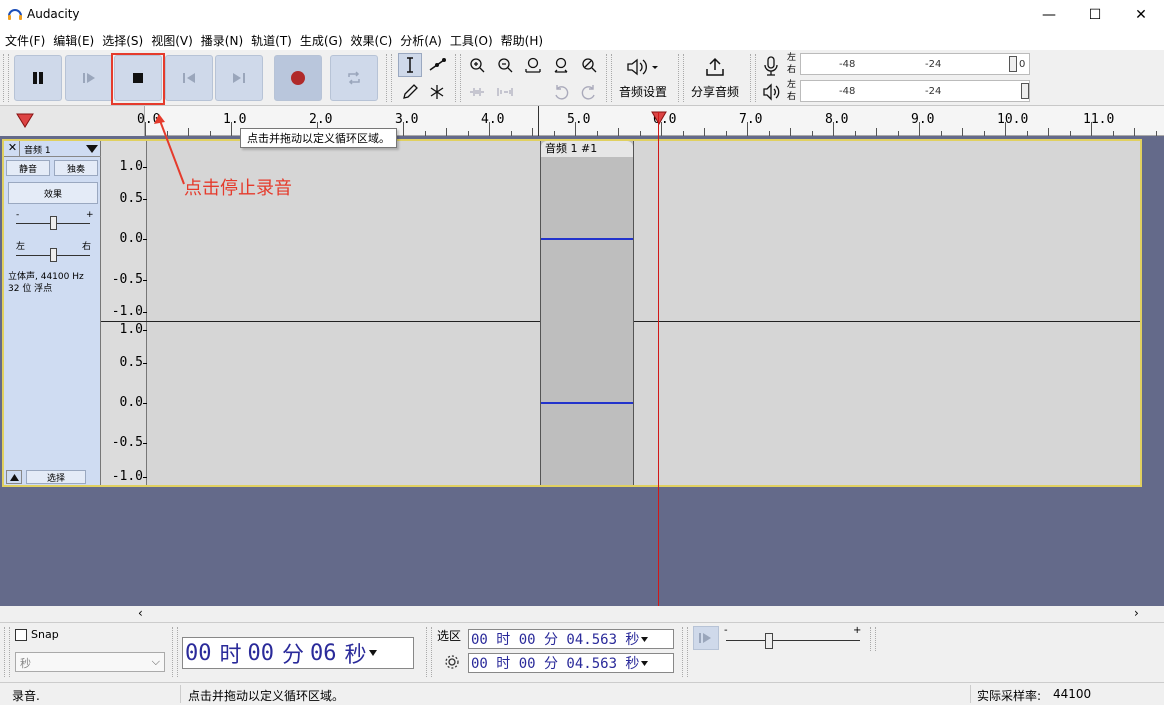 The image size is (1164, 705). What do you see at coordinates (230, 655) in the screenshot?
I see `time-hours-unit: 时` at bounding box center [230, 655].